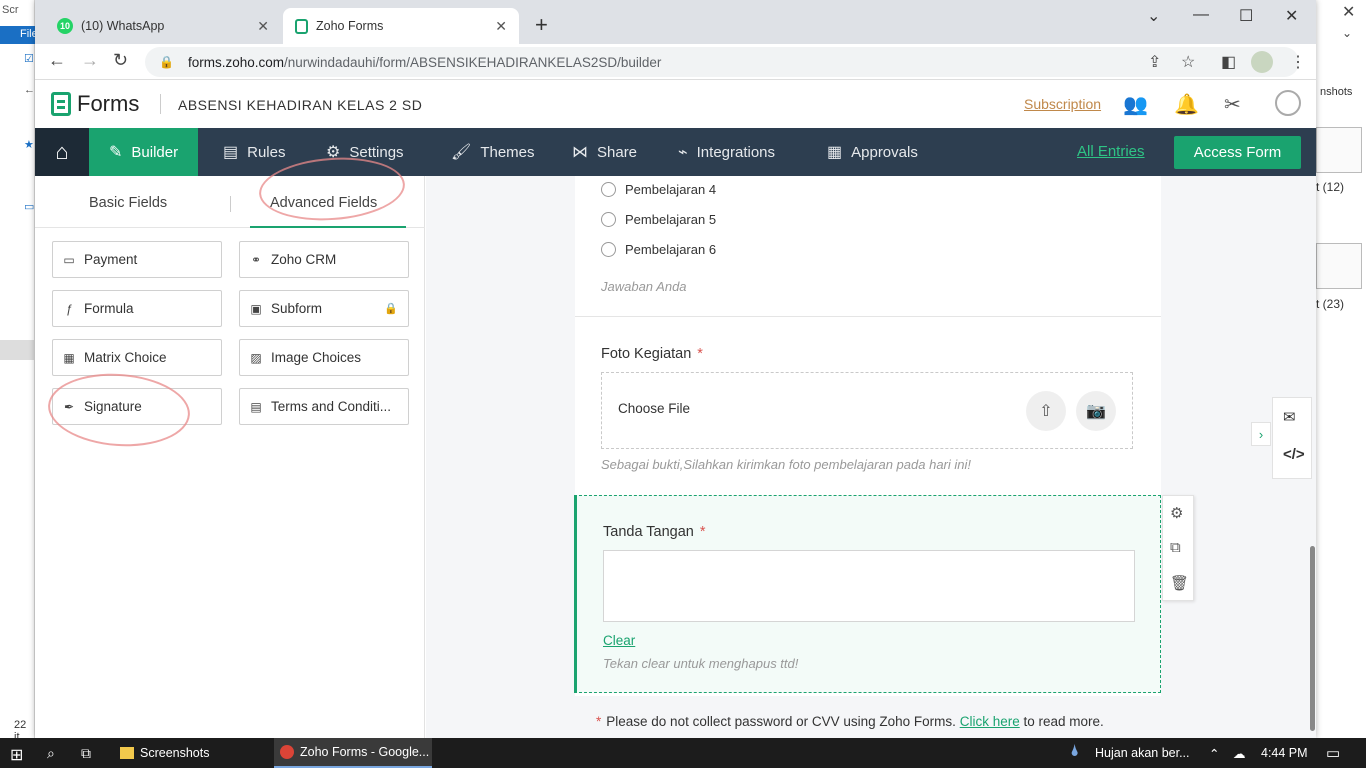 The width and height of the screenshot is (1366, 768). I want to click on user-avatar, so click(1288, 103).